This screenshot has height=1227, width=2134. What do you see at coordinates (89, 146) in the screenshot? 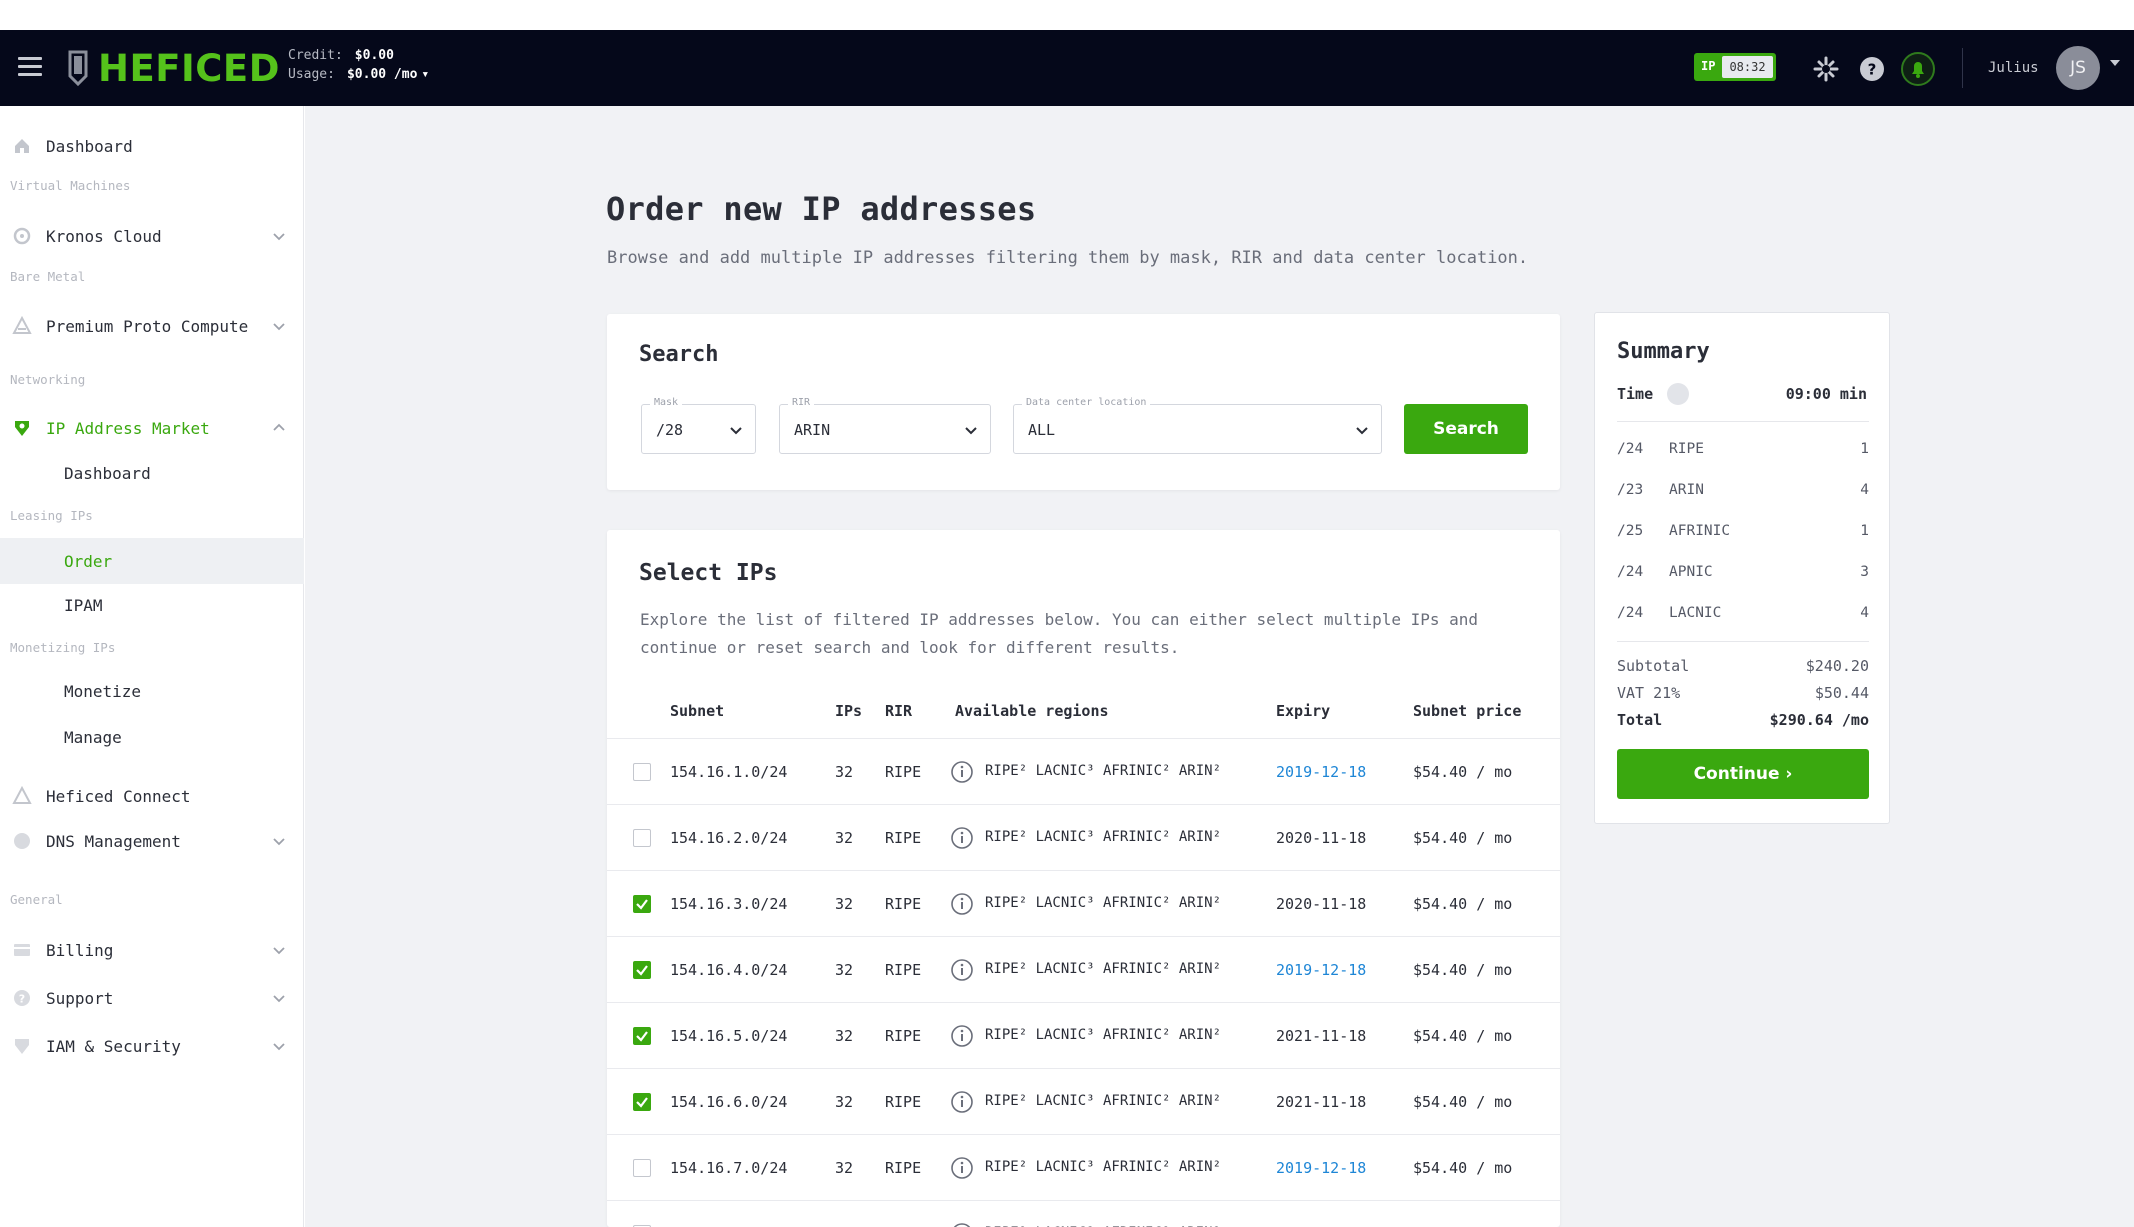
I see `sidebar-item-label: Dashboard` at bounding box center [89, 146].